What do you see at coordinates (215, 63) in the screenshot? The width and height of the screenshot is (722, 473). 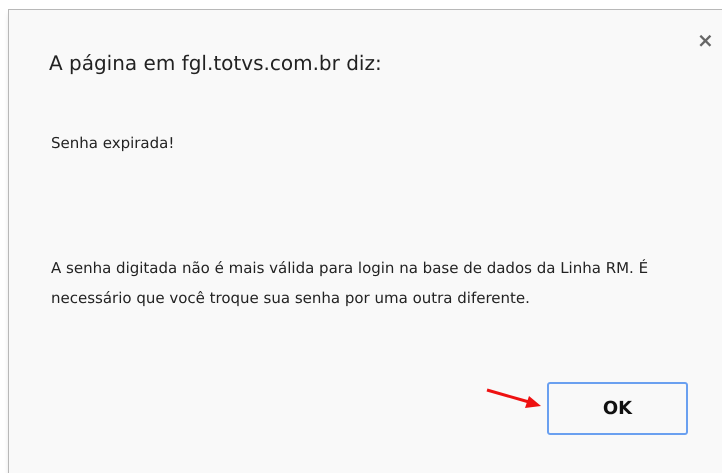 I see `dialog-title: A página em fgl.totvs.com.br diz:` at bounding box center [215, 63].